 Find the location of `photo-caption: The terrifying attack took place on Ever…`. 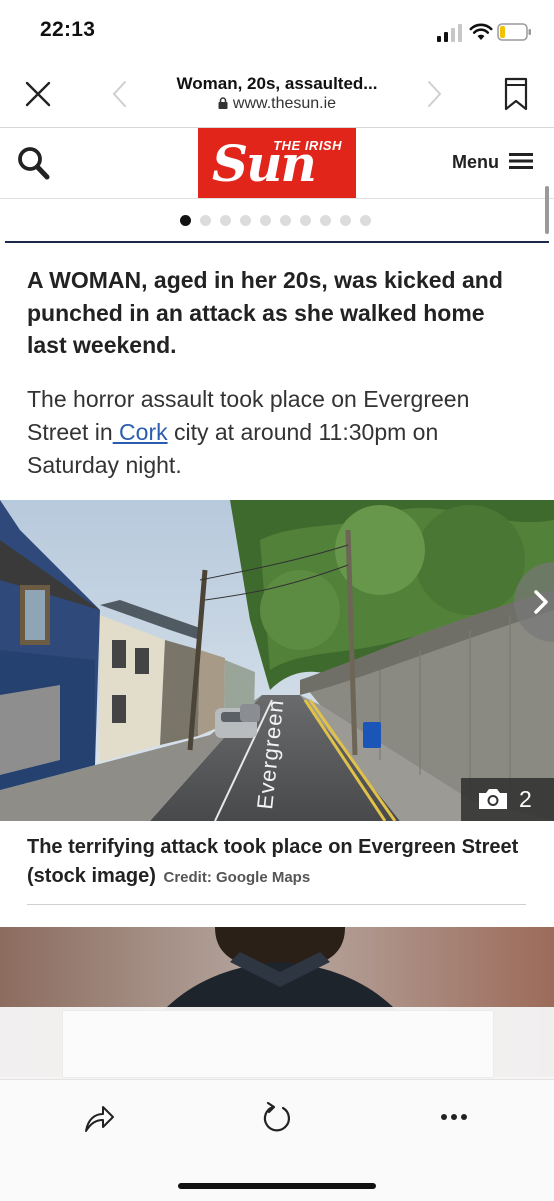

photo-caption: The terrifying attack took place on Ever… is located at coordinates (277, 862).